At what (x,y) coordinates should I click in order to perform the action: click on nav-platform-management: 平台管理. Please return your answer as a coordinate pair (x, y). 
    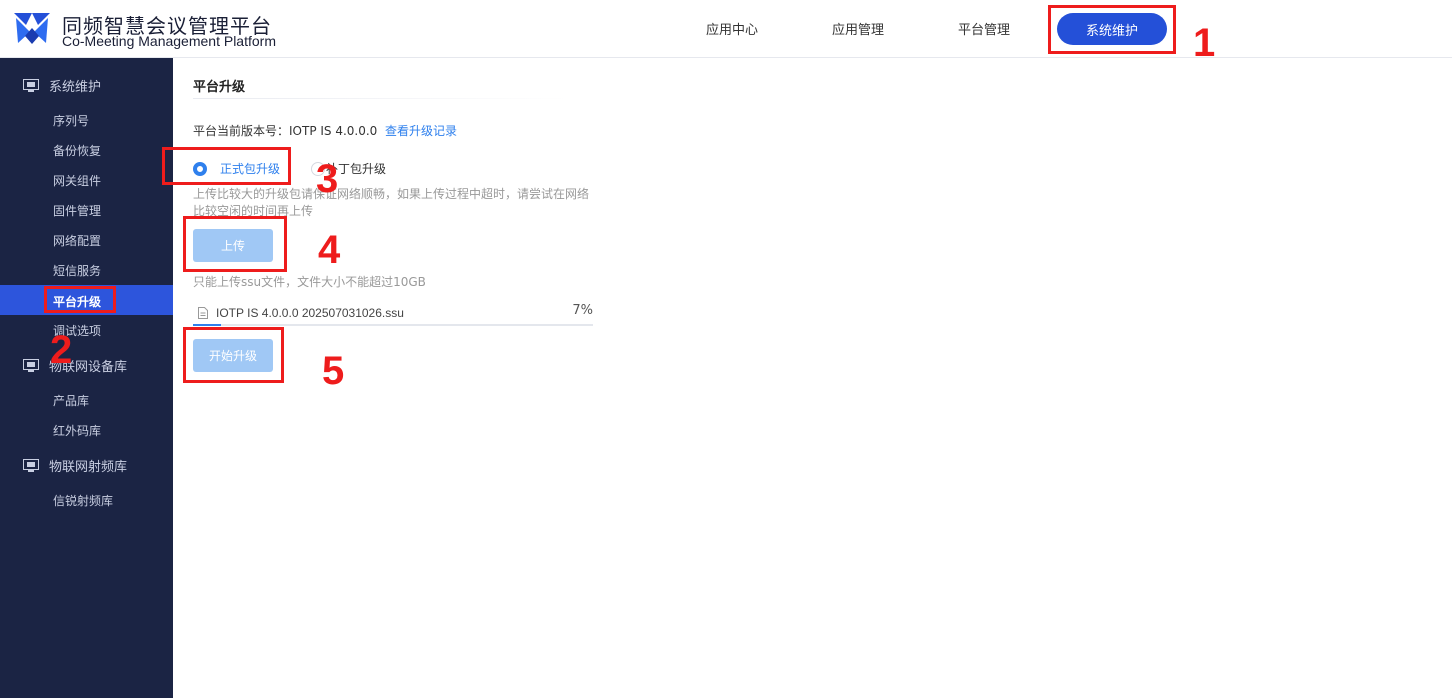
    Looking at the image, I should click on (984, 28).